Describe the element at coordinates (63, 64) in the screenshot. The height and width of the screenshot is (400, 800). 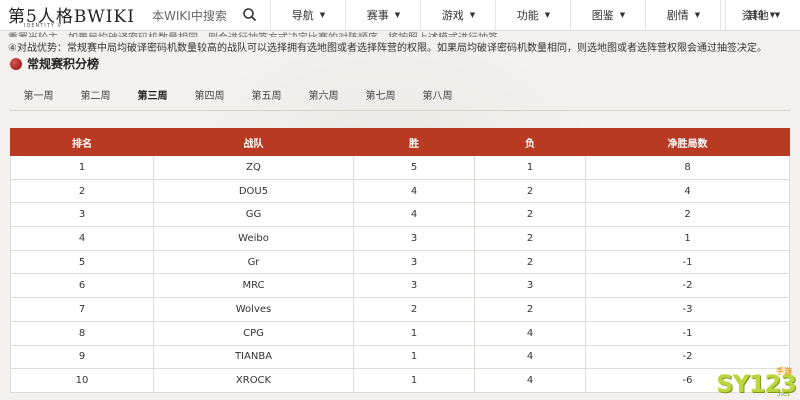
I see `section-title: 常规赛积分榜` at that location.